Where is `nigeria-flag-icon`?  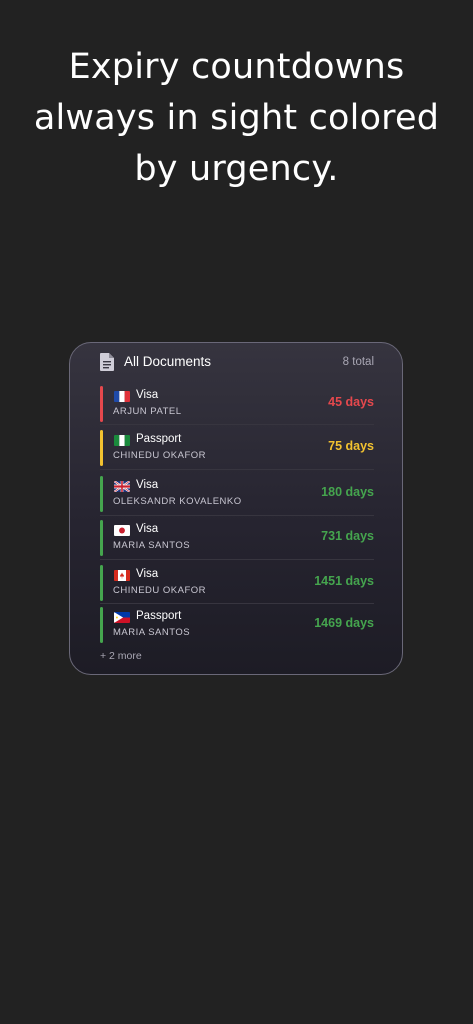 nigeria-flag-icon is located at coordinates (122, 440).